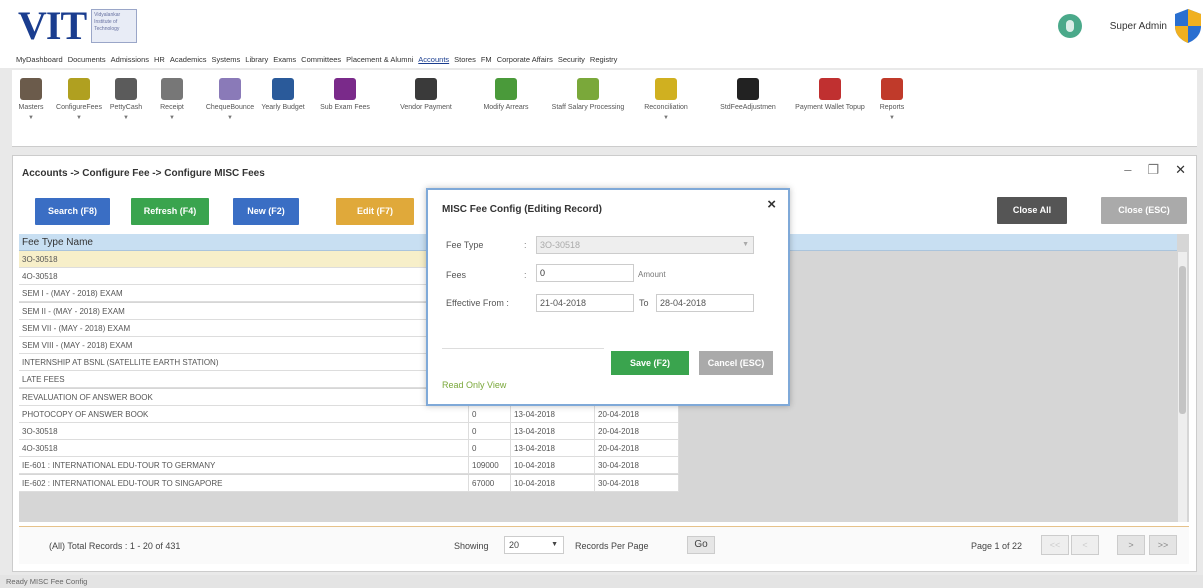 The width and height of the screenshot is (1203, 588). I want to click on menu-item-admissions: Admissions, so click(130, 60).